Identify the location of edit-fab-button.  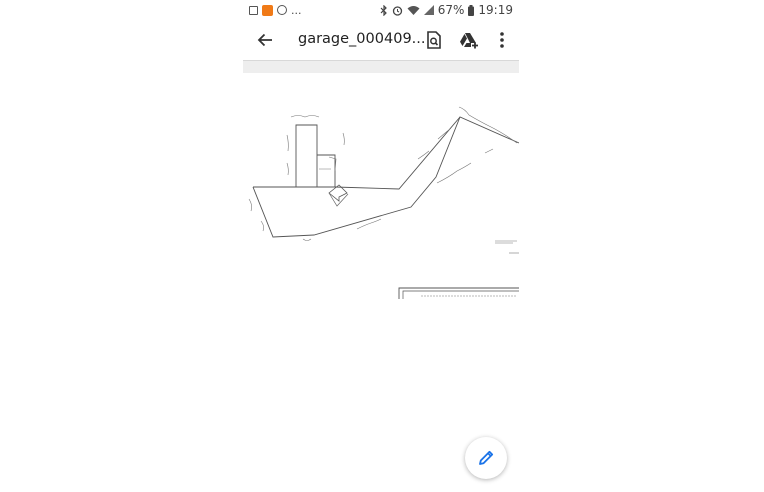
(486, 458).